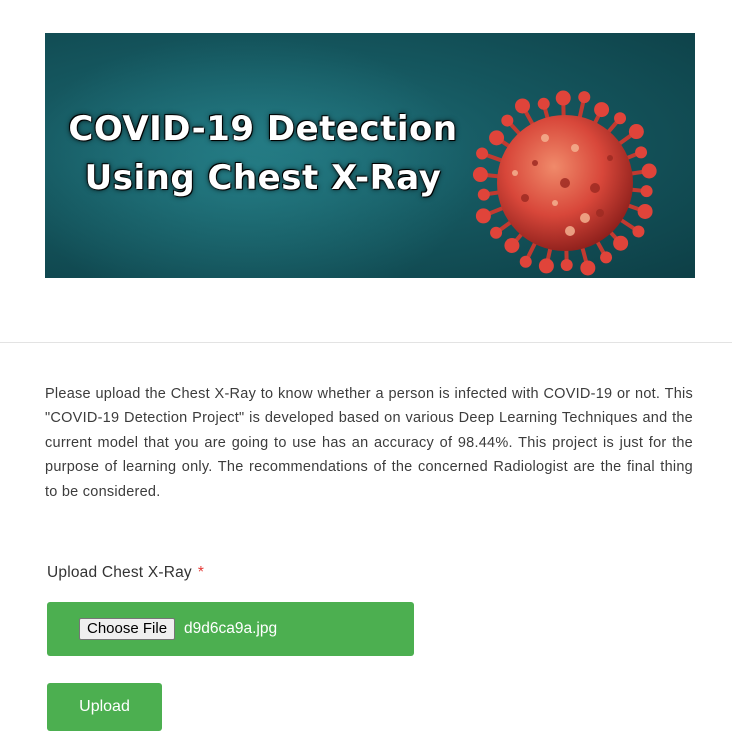 This screenshot has height=754, width=732. I want to click on banner-title-line-2: Using Chest X-Ray, so click(263, 178).